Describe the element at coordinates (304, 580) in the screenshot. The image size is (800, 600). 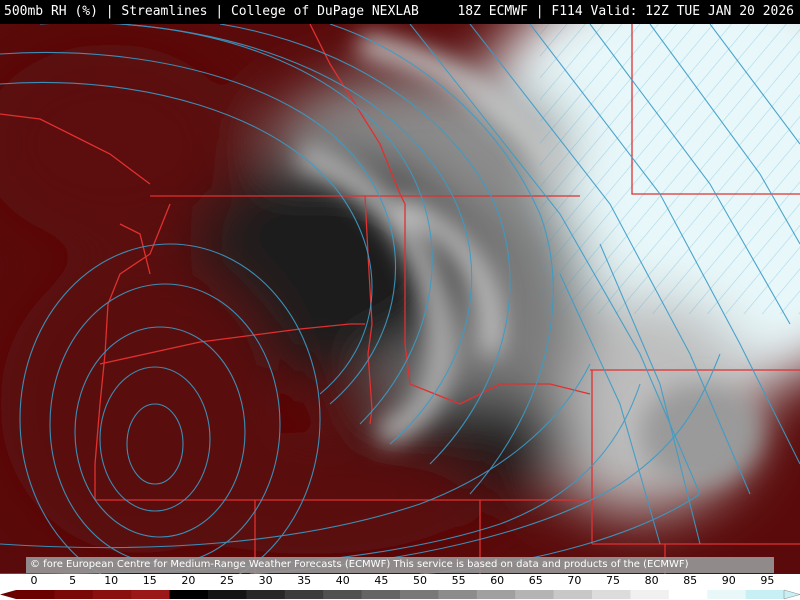
I see `legend-tick-35: 35` at that location.